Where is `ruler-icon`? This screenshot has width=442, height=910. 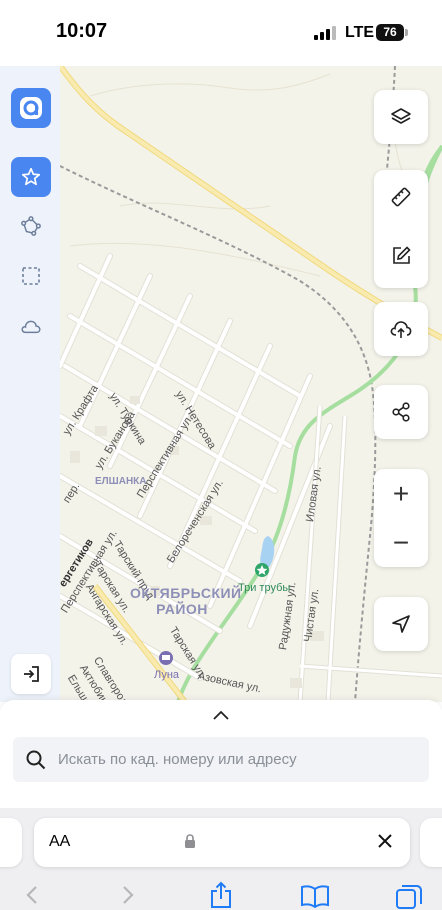
ruler-icon is located at coordinates (401, 197).